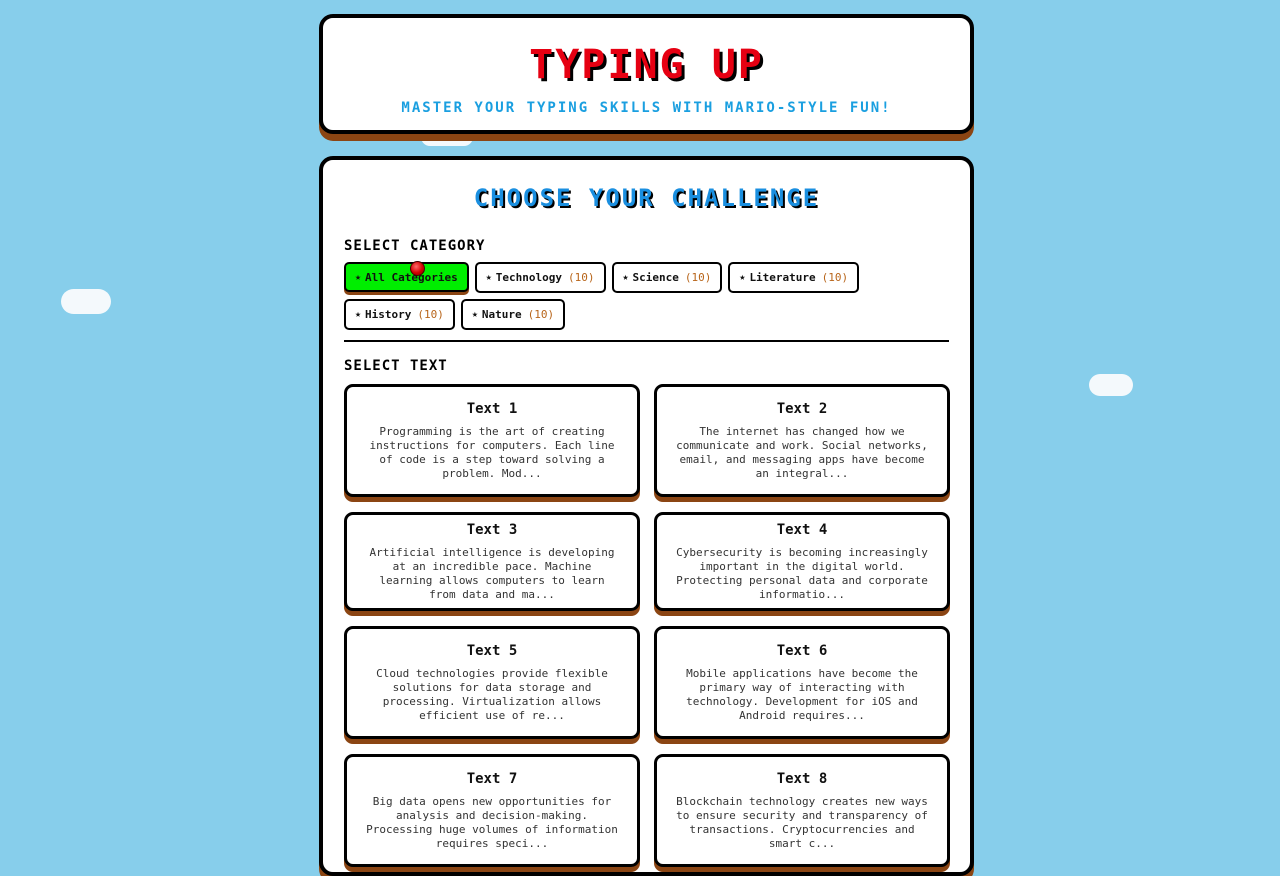  What do you see at coordinates (646, 65) in the screenshot?
I see `app-title: TYPING UP` at bounding box center [646, 65].